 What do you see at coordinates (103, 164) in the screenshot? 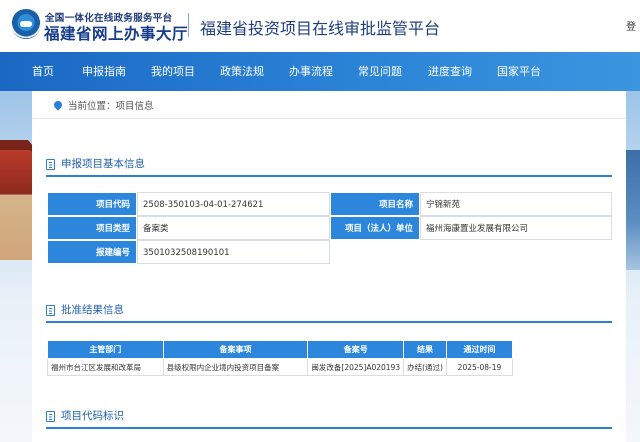
I see `section-basic-info-title: 申报项目基本信息` at bounding box center [103, 164].